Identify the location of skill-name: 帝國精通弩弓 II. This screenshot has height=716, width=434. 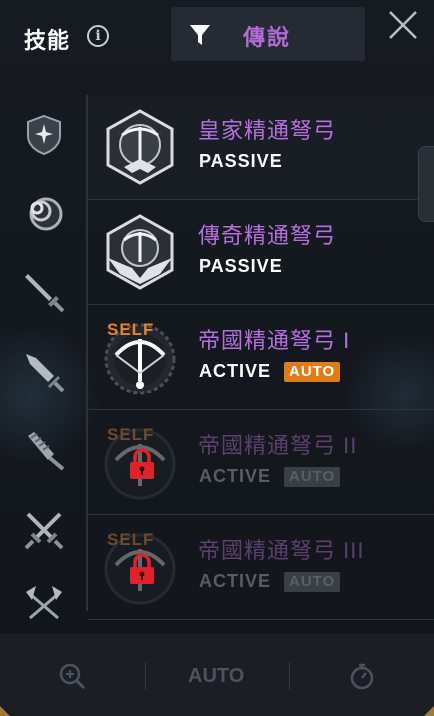
(278, 445).